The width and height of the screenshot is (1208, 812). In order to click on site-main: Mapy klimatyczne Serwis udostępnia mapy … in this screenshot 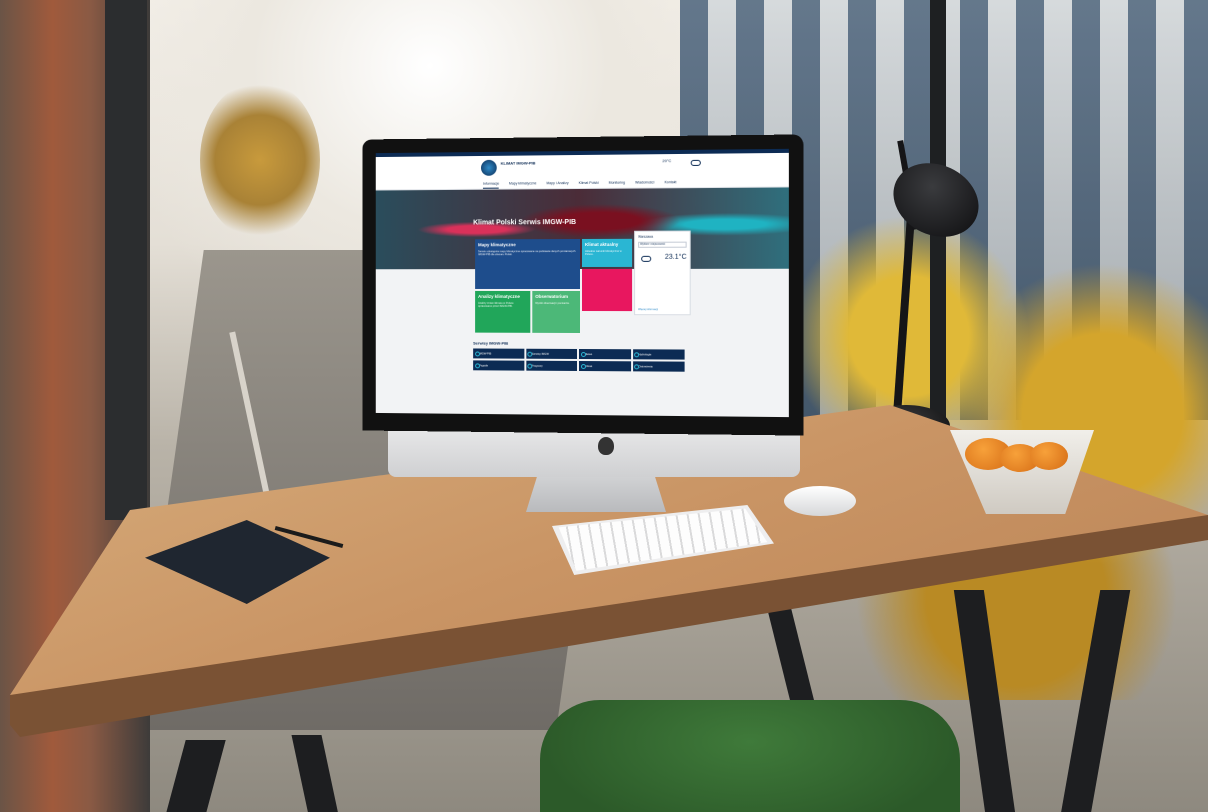, I will do `click(582, 323)`.